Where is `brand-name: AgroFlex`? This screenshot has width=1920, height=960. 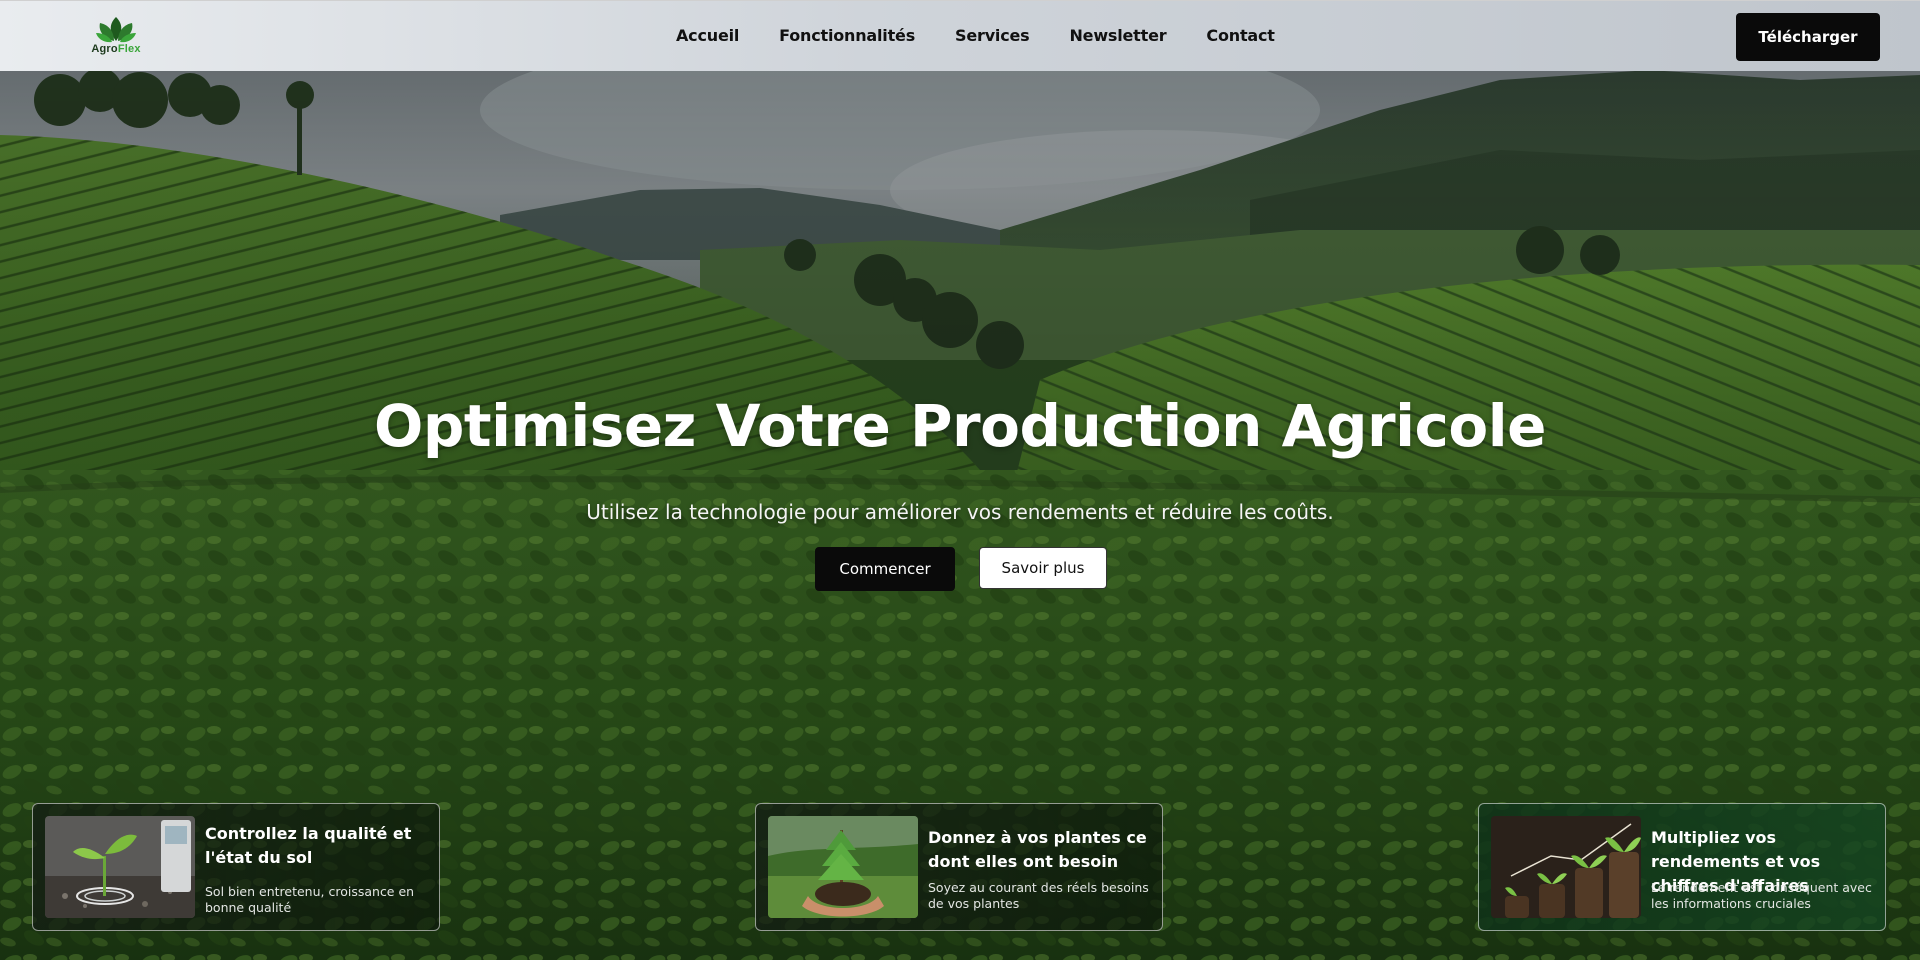 brand-name: AgroFlex is located at coordinates (116, 49).